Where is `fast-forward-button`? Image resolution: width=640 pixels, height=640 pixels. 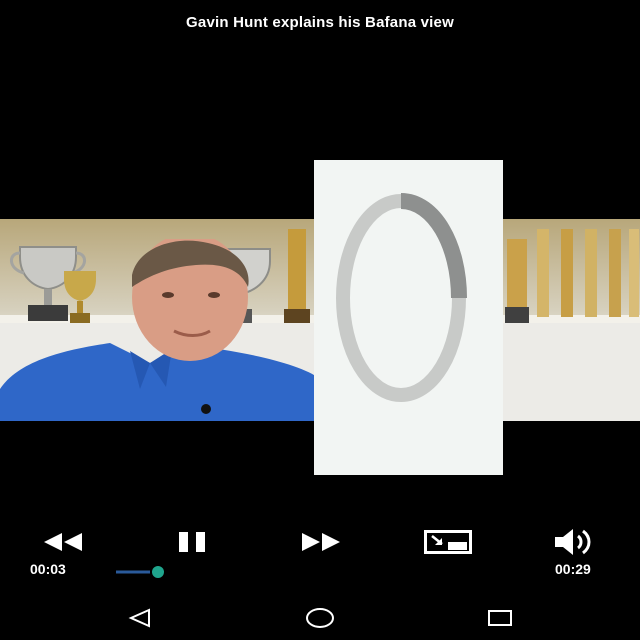
fast-forward-button is located at coordinates (321, 542).